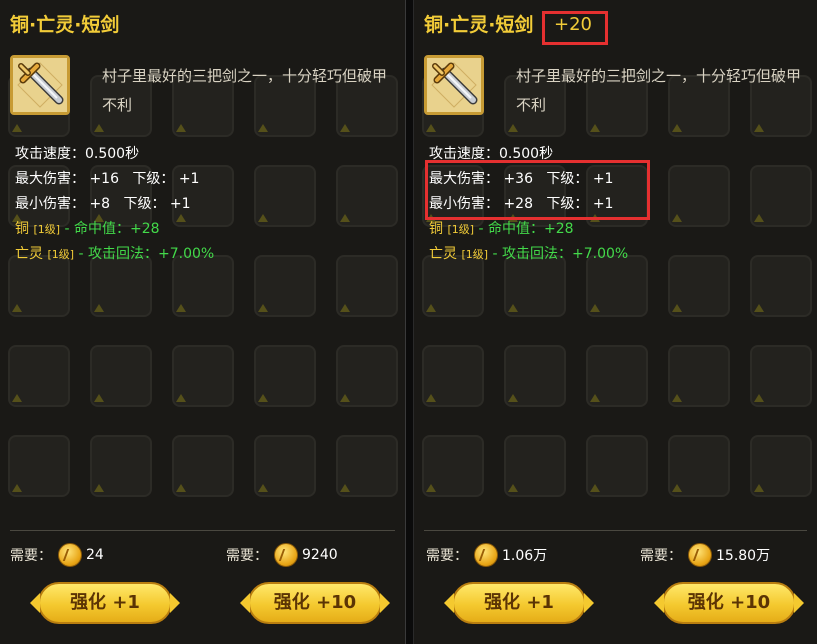  I want to click on cost-value: 24, so click(95, 555).